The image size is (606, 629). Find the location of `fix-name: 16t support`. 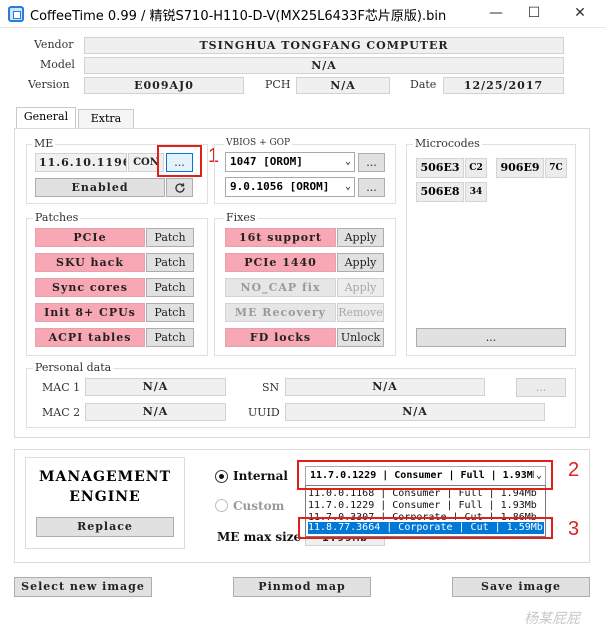

fix-name: 16t support is located at coordinates (280, 237).